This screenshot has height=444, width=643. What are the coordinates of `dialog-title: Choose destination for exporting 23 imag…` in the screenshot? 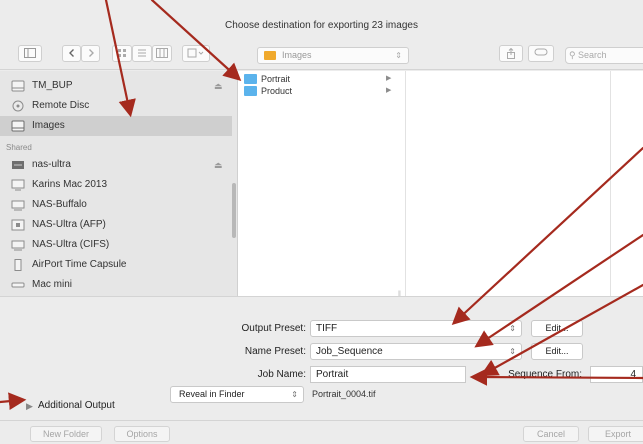 It's located at (321, 25).